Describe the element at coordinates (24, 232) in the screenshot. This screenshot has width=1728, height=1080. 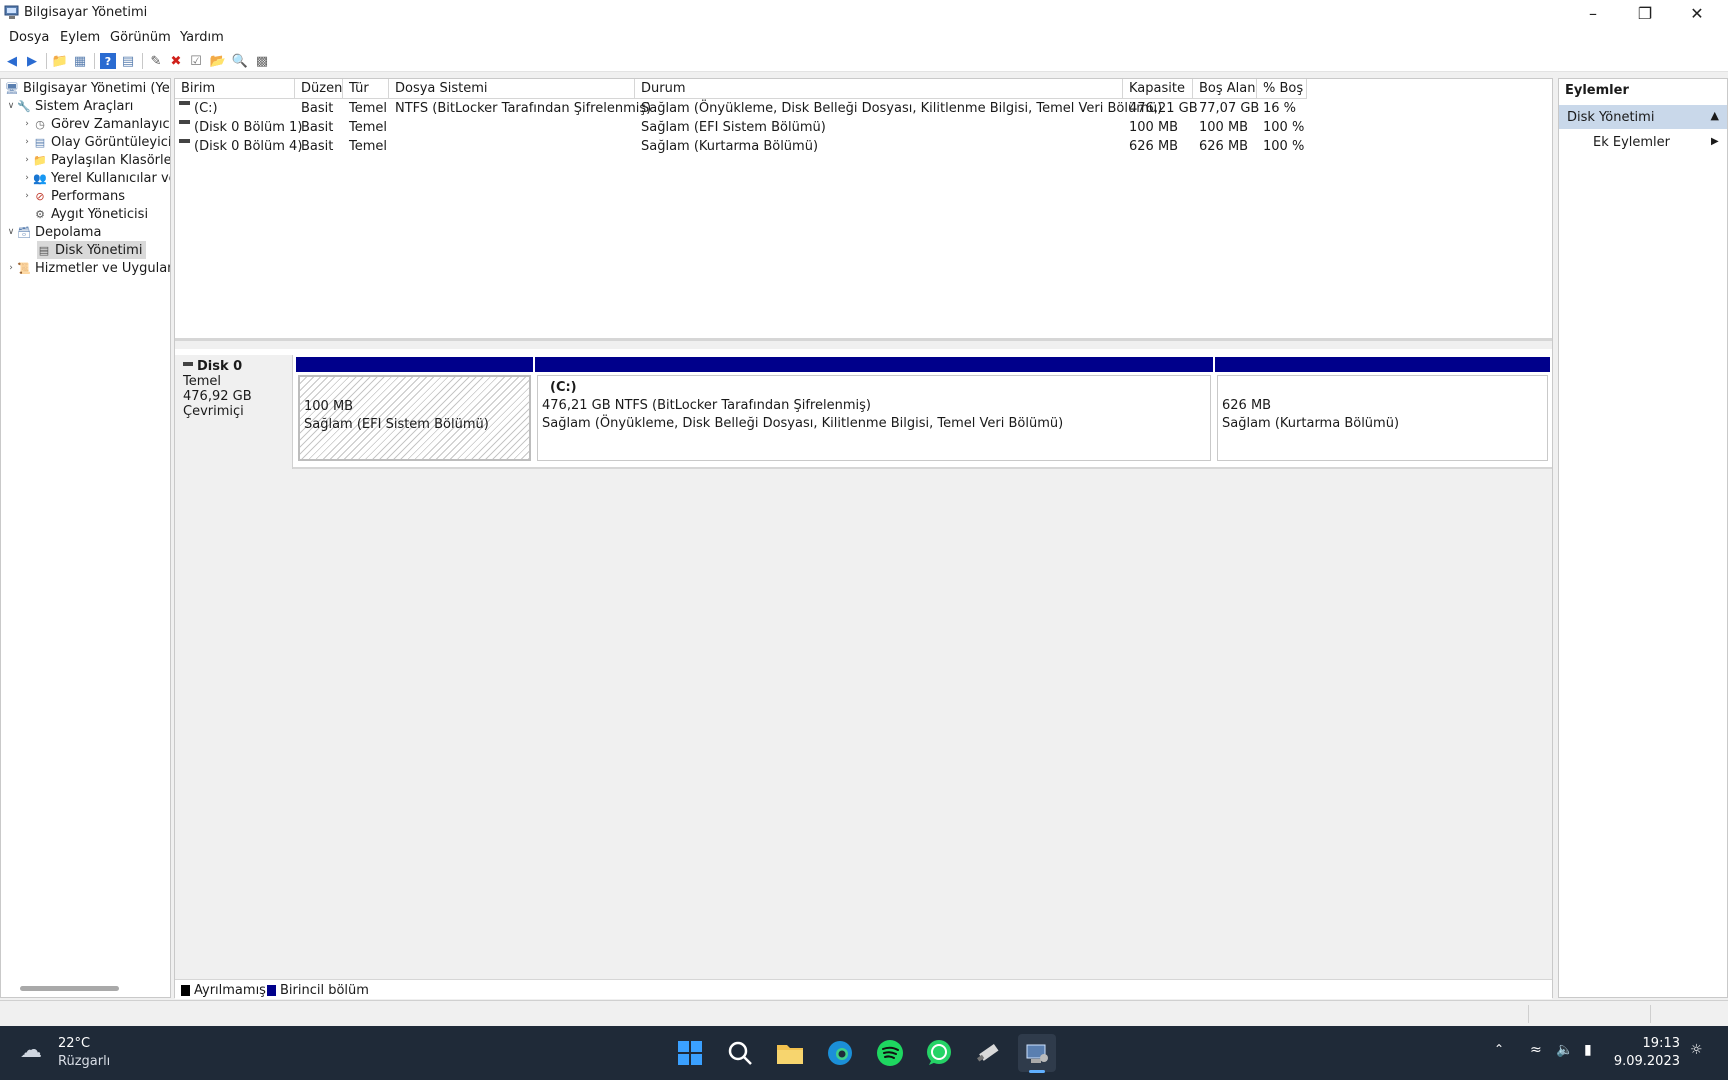
I see `storage-icon: 🗃` at that location.